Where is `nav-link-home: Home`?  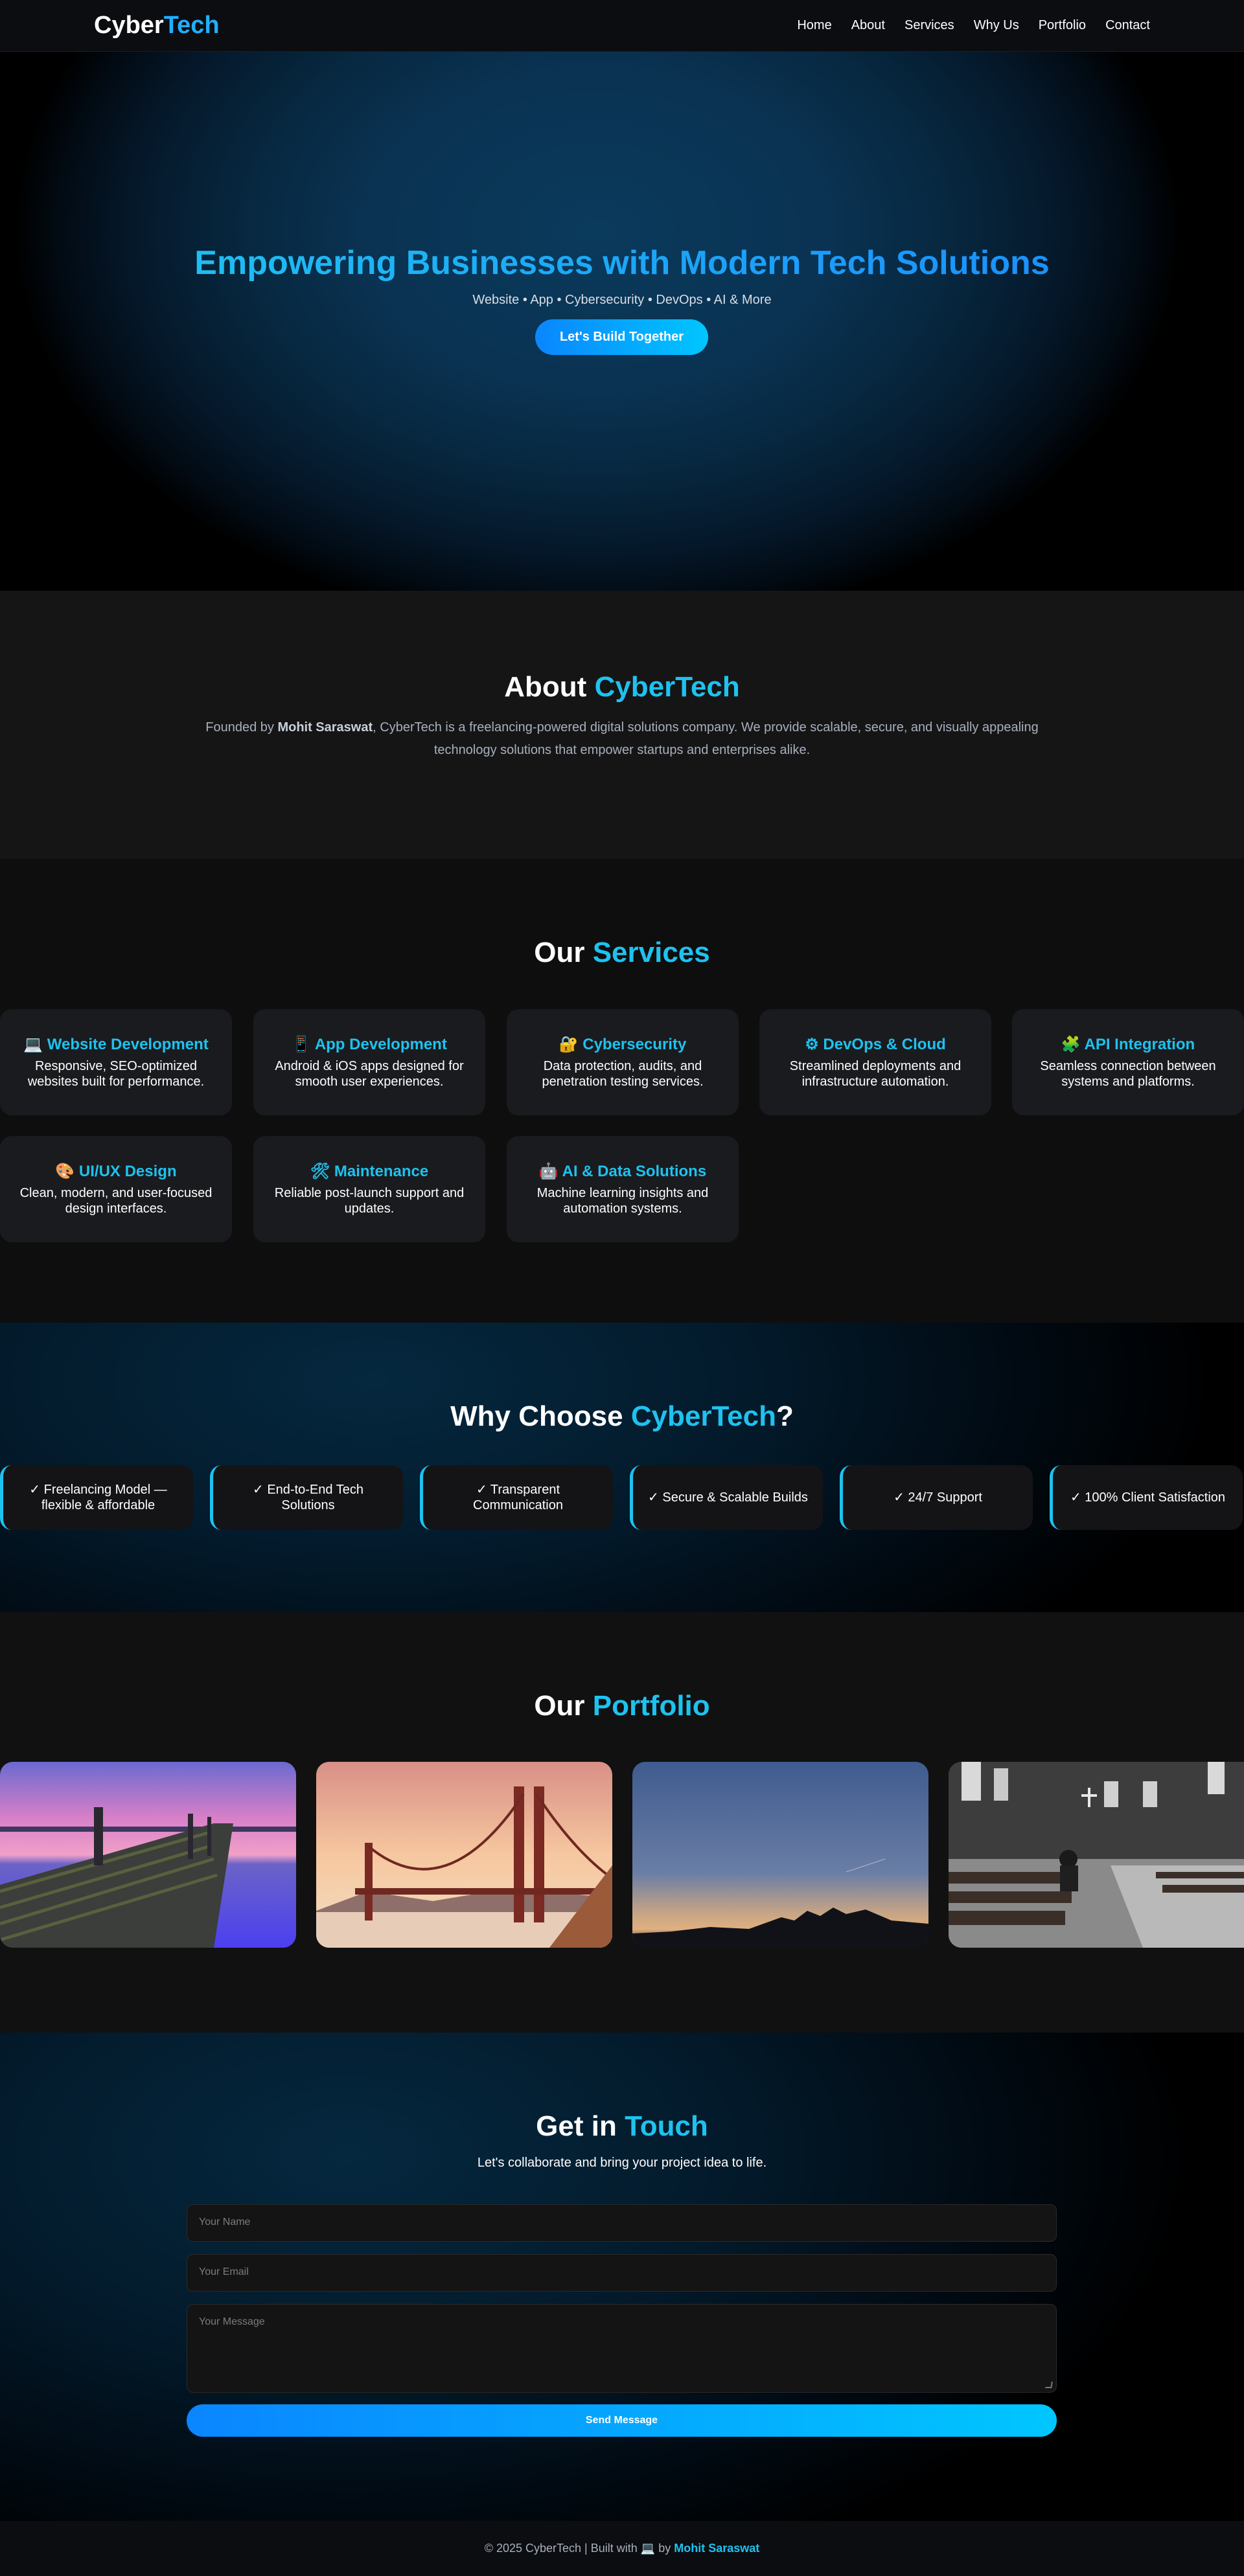 nav-link-home: Home is located at coordinates (814, 25).